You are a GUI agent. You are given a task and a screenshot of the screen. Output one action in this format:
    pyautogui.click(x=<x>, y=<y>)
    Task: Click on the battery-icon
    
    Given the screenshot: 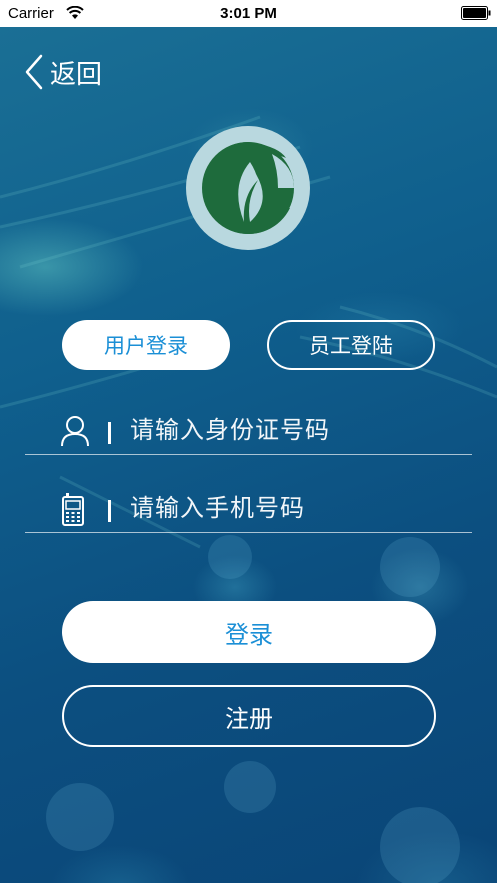 What is the action you would take?
    pyautogui.click(x=476, y=13)
    